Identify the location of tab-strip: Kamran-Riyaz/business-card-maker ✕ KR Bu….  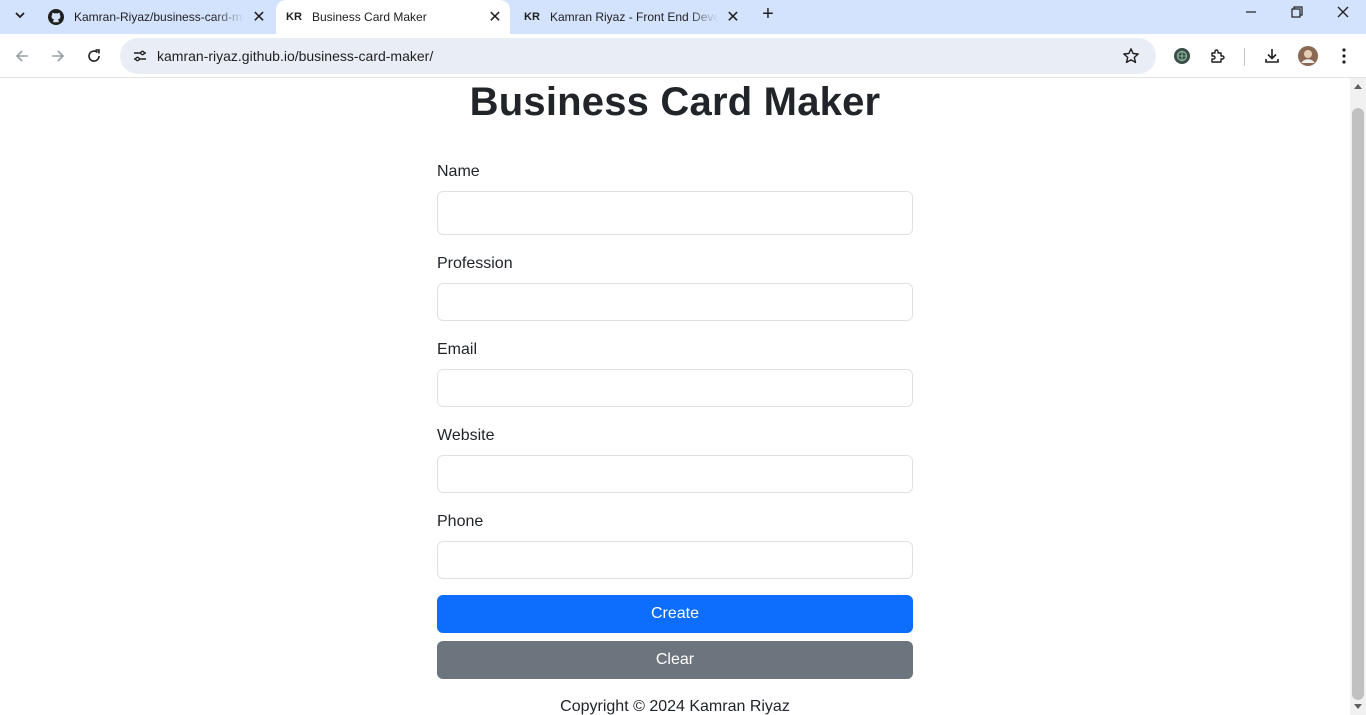
(683, 17).